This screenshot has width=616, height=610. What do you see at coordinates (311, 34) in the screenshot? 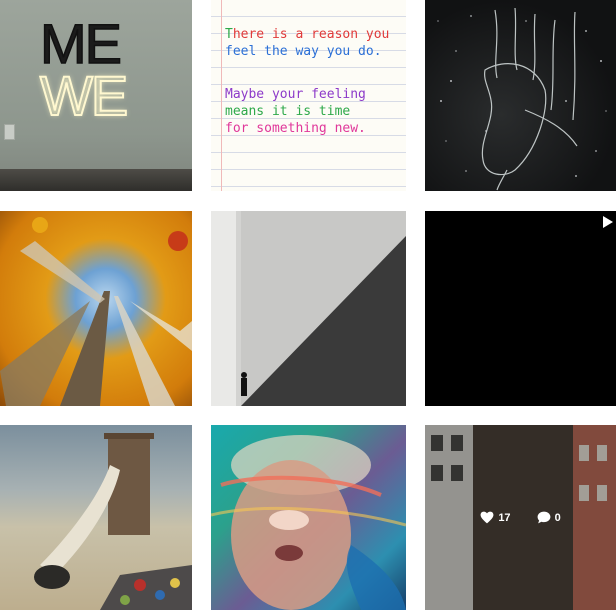
I see `note-line-1-text: here is a reason you` at bounding box center [311, 34].